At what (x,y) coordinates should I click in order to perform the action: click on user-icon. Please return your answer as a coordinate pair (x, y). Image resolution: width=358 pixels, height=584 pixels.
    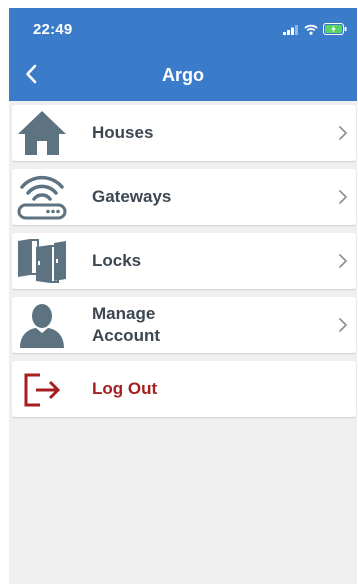
    Looking at the image, I should click on (42, 325).